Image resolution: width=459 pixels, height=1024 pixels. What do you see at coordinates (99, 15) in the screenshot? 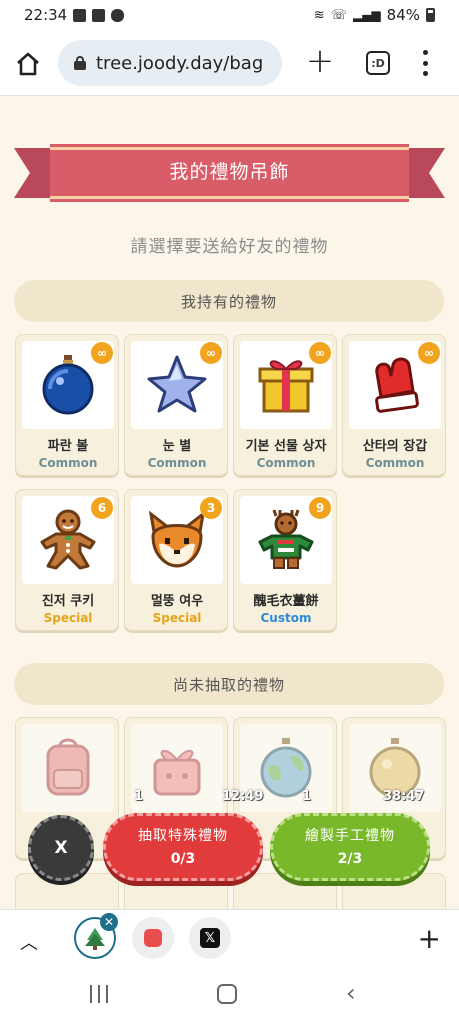
I see `photo-notification-icon` at bounding box center [99, 15].